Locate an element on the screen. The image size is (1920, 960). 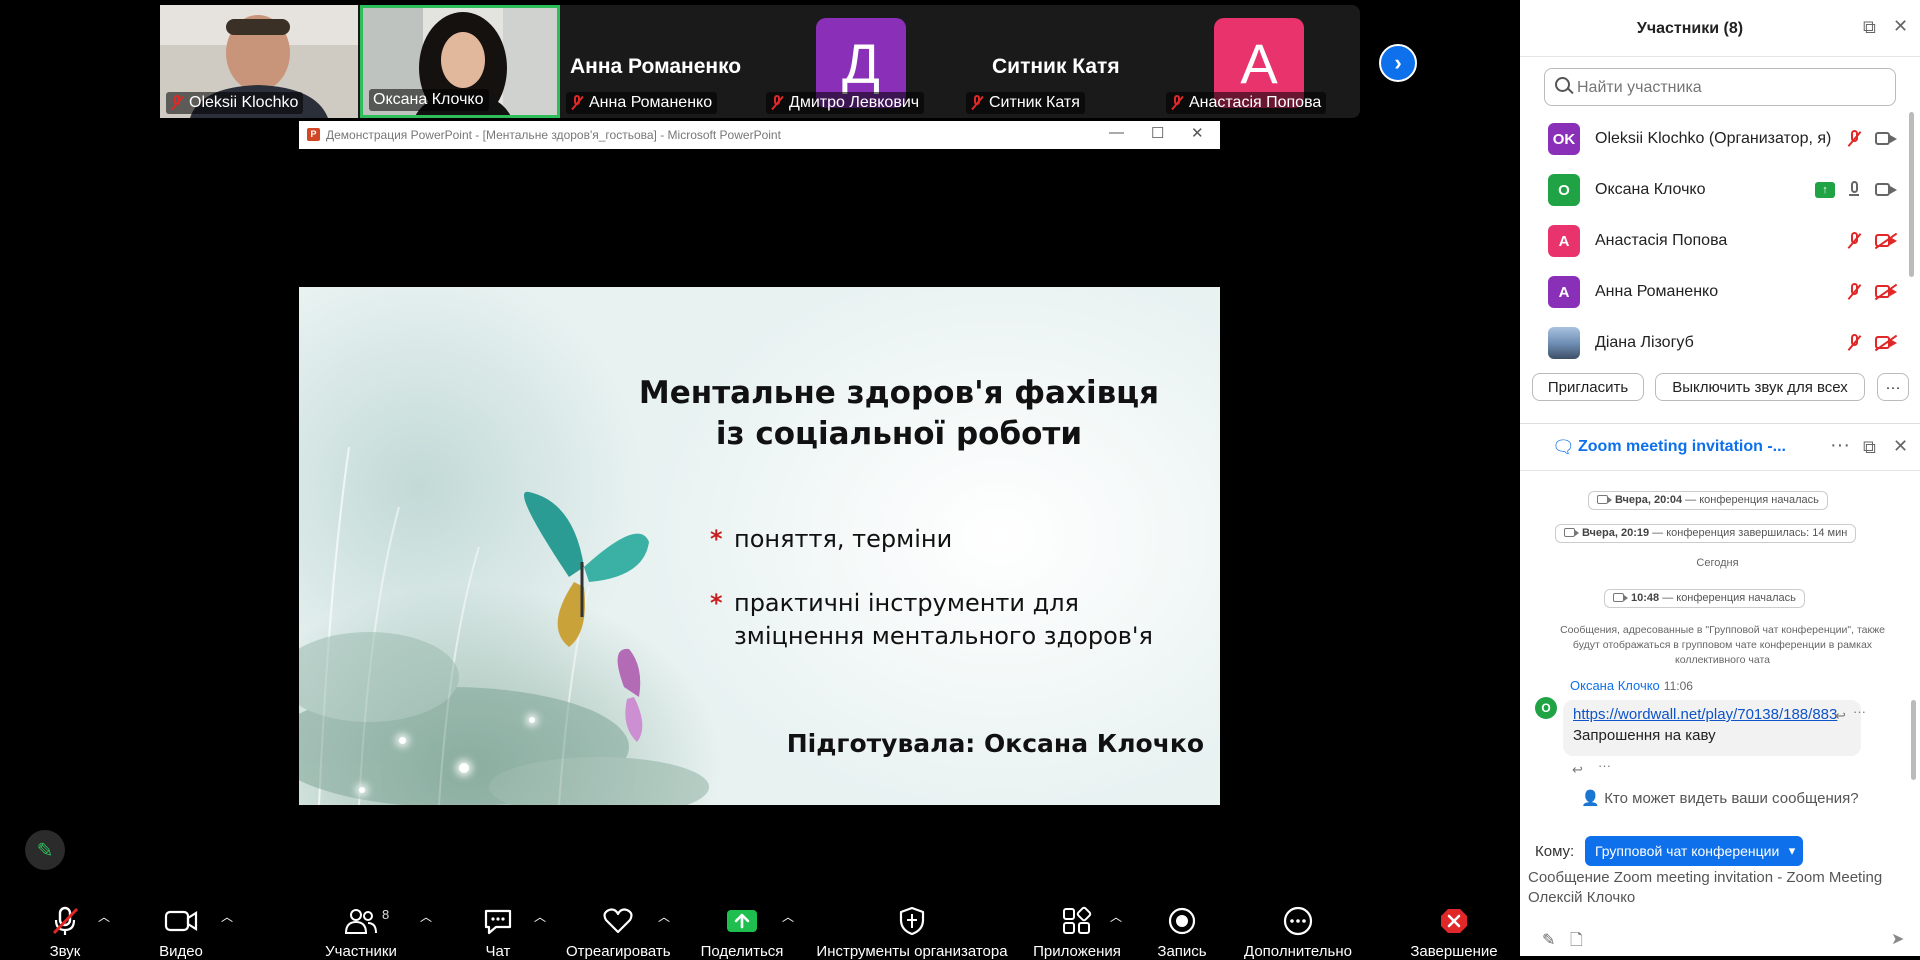
annotate-pencil-icon: ✎ is located at coordinates (45, 850).